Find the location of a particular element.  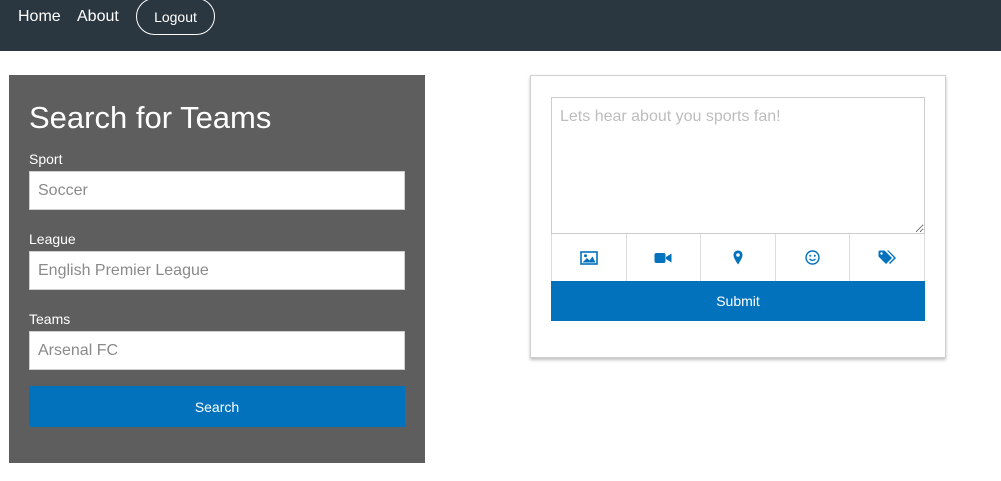

add-location-button is located at coordinates (738, 257).